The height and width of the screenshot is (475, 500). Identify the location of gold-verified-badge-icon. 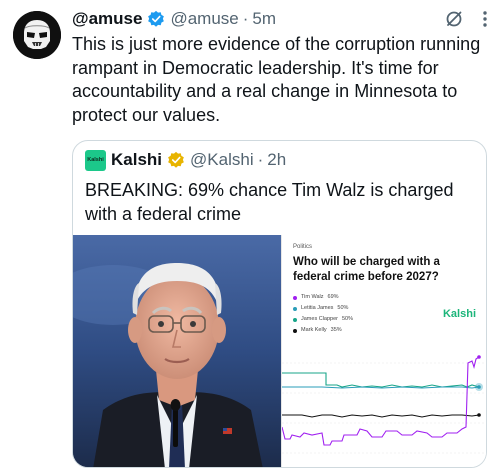
(176, 160).